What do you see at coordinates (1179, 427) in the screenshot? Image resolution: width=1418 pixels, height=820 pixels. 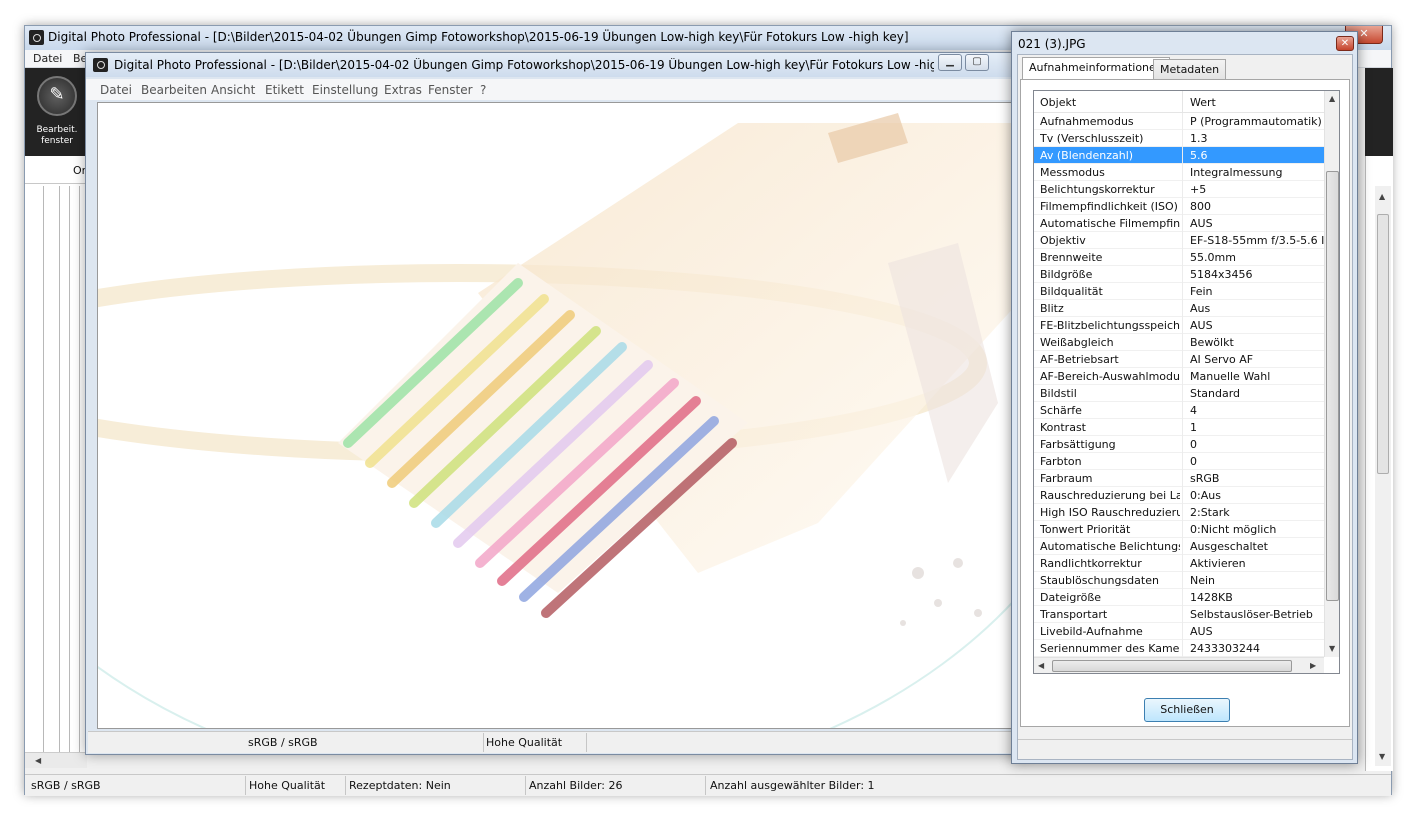 I see `table-row: Kontrast 1` at bounding box center [1179, 427].